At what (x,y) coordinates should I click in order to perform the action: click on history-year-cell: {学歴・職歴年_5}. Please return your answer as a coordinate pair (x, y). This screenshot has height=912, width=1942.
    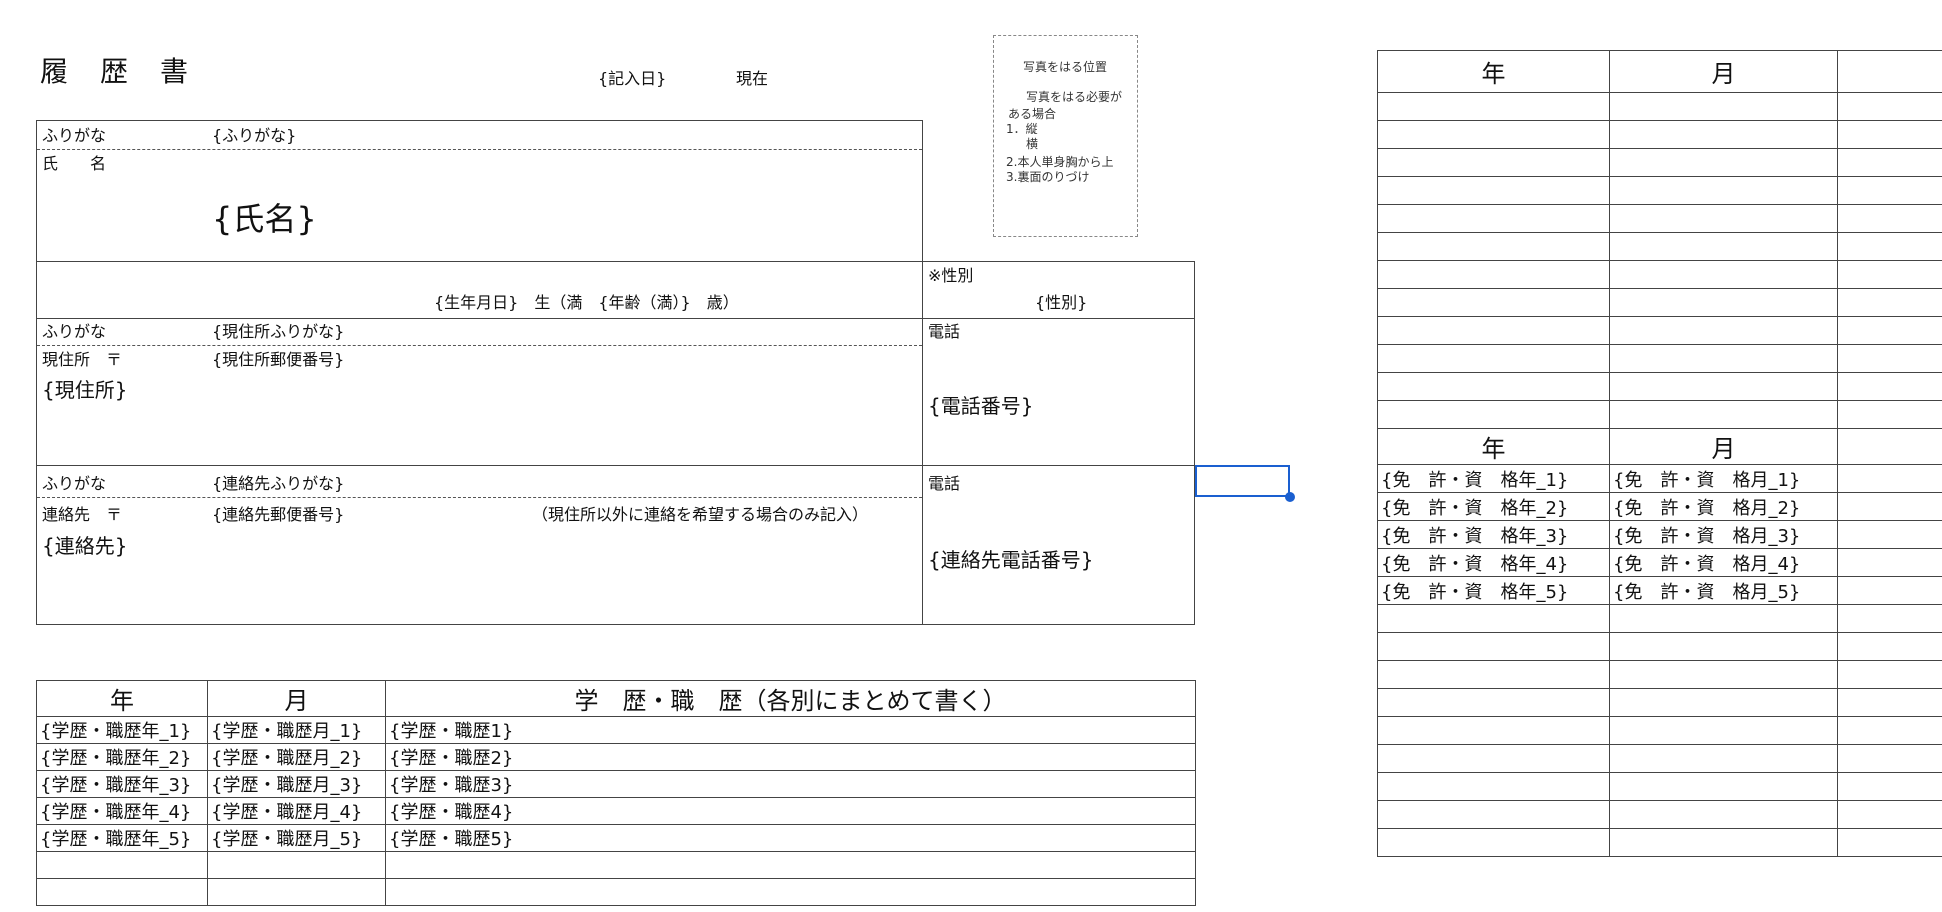
    Looking at the image, I should click on (122, 838).